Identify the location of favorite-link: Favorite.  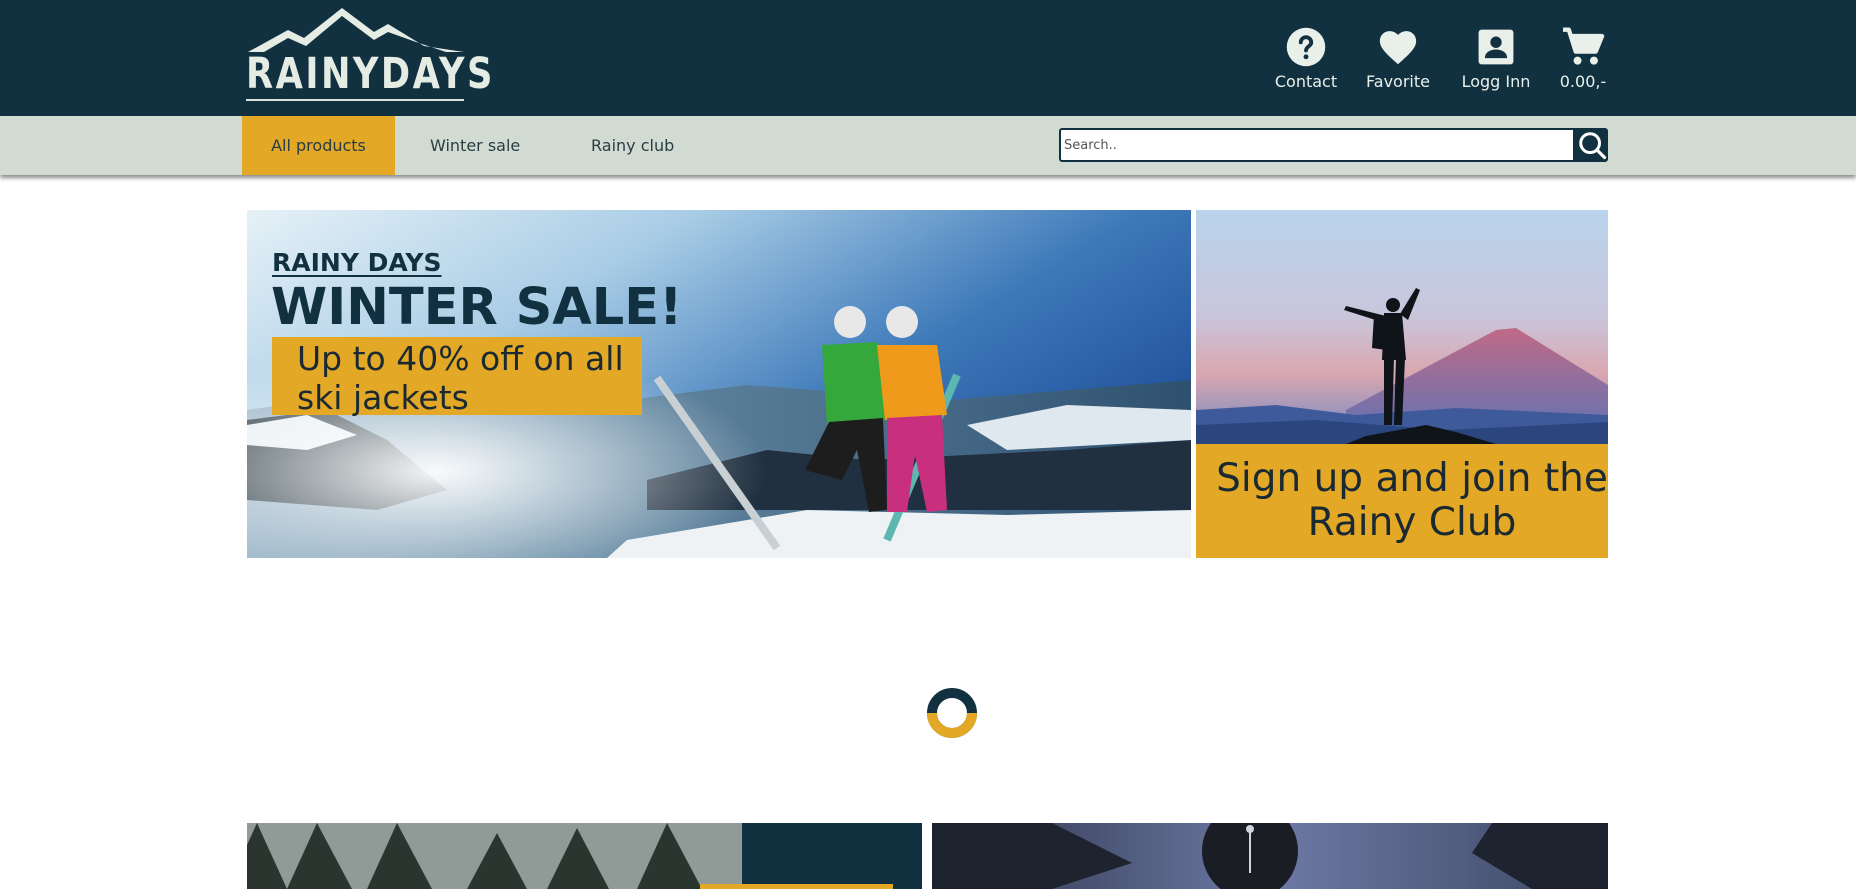
(1398, 58).